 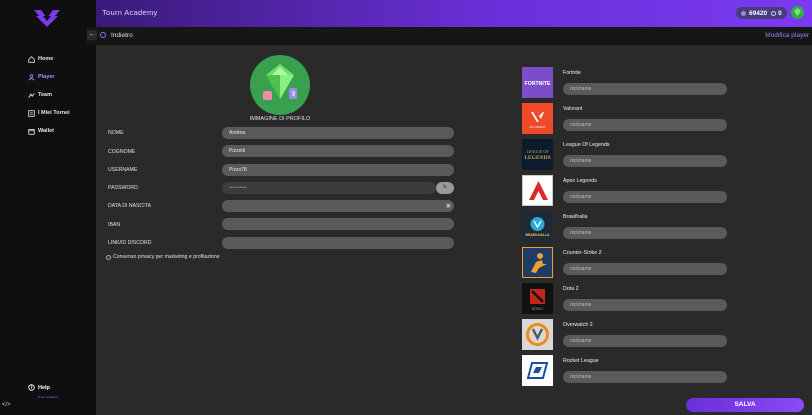 What do you see at coordinates (537, 309) in the screenshot?
I see `dota-tile-label: DOTA 2` at bounding box center [537, 309].